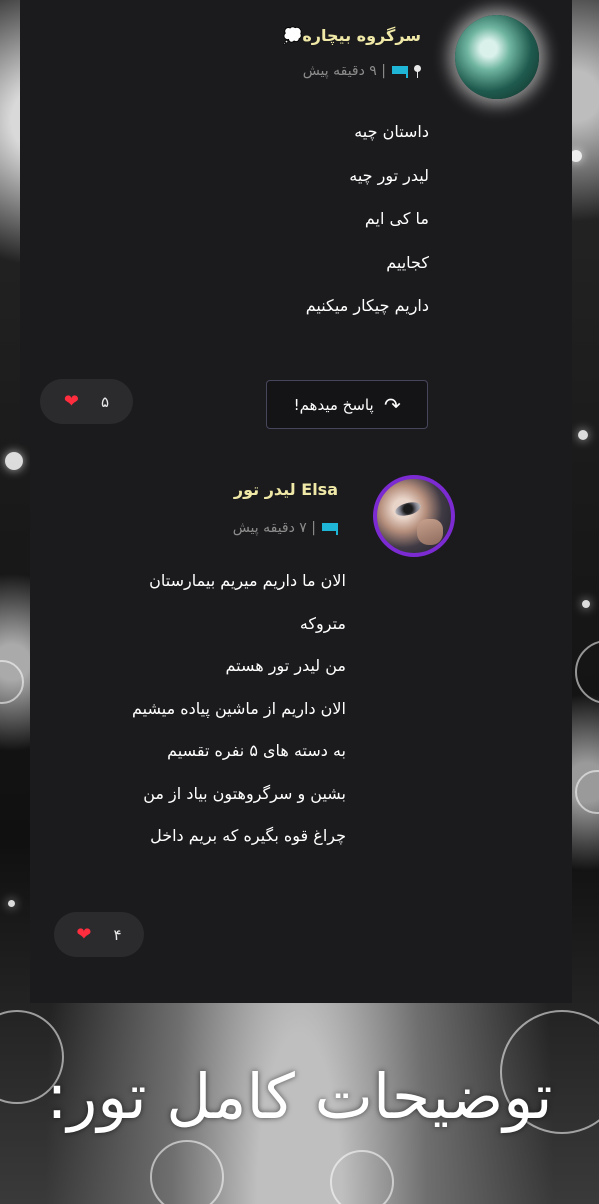 Image resolution: width=599 pixels, height=1204 pixels. I want to click on comment-meta: | ۷ دقیقه پیش, so click(285, 528).